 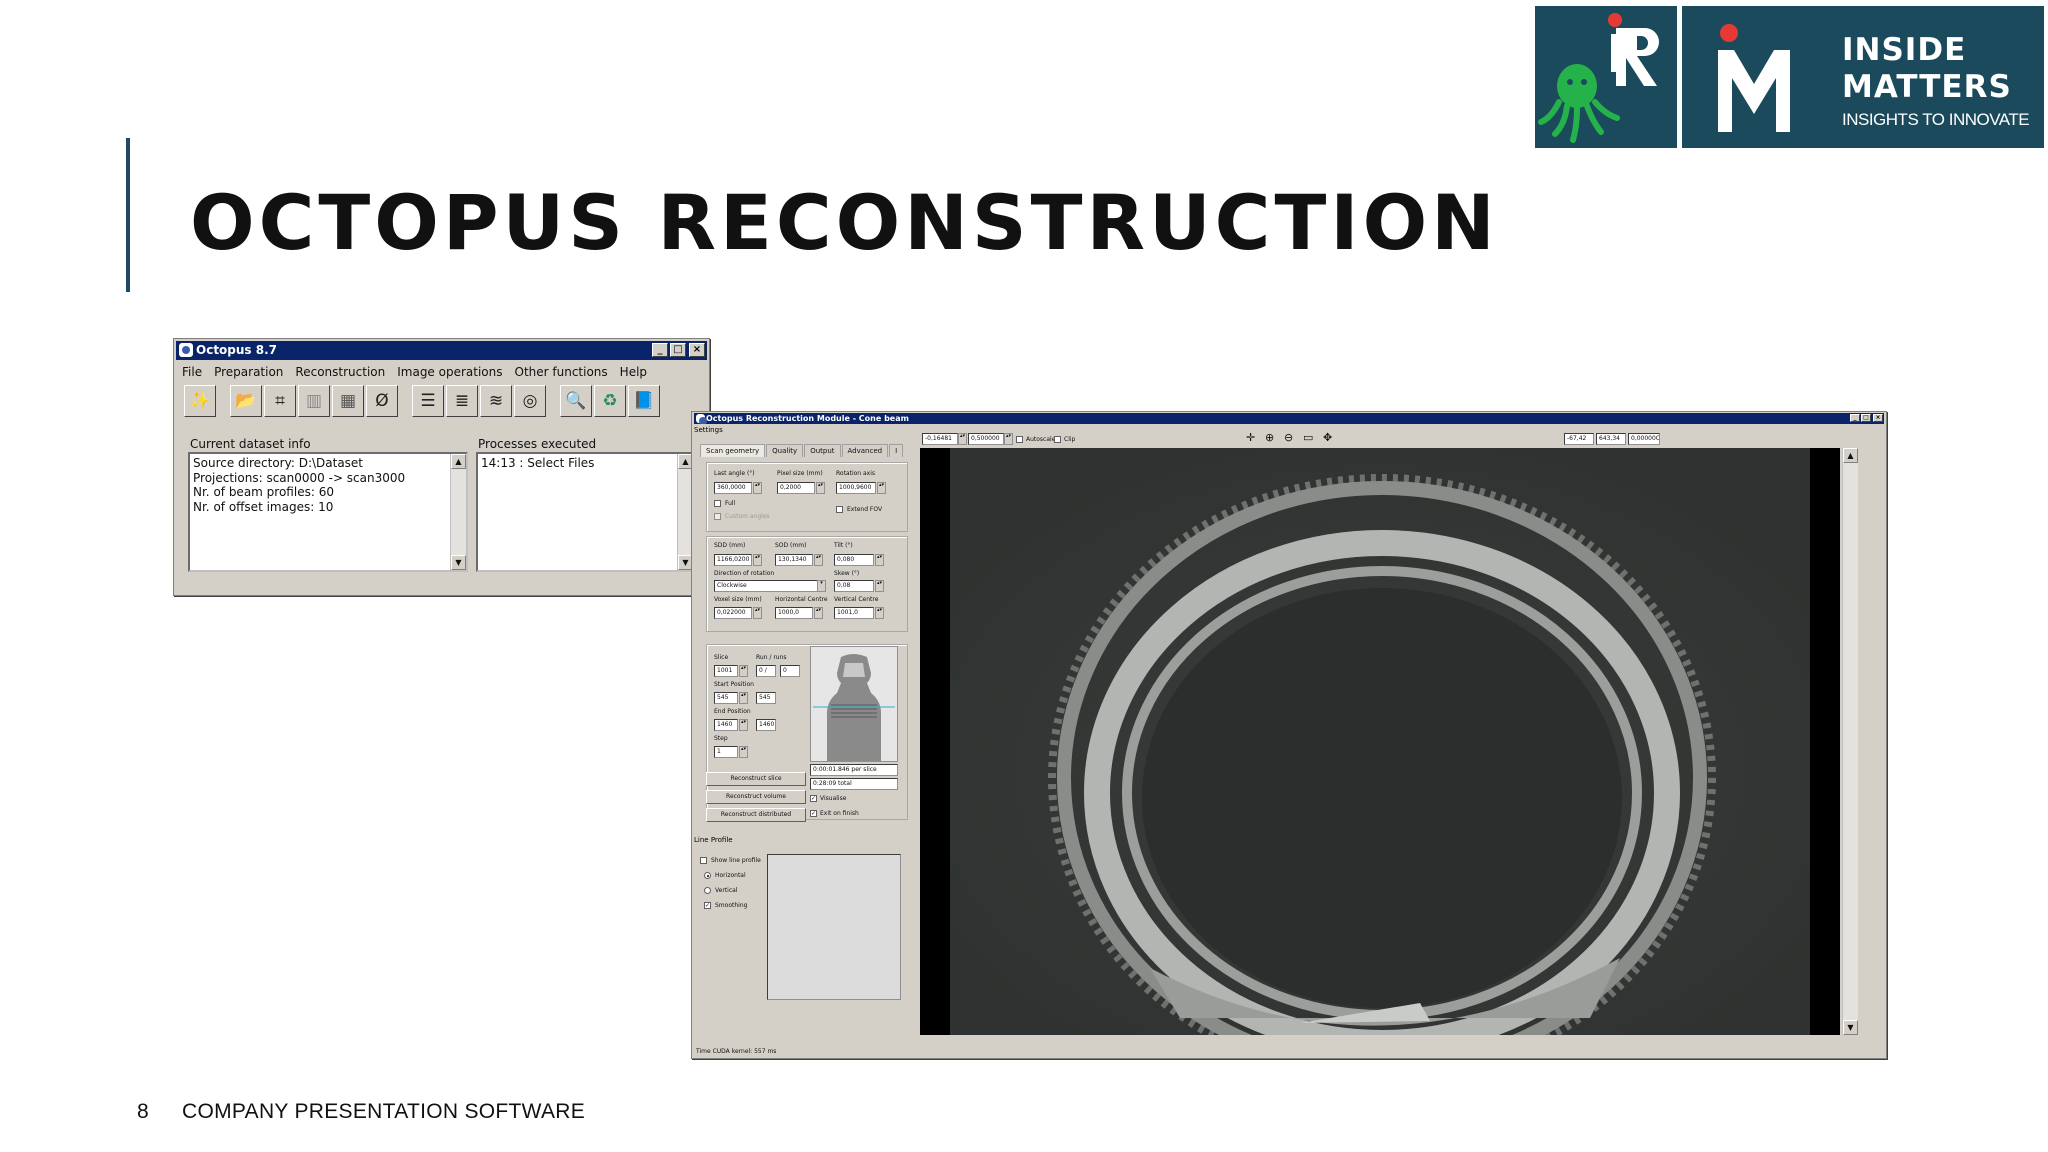 I want to click on vertical-radio, so click(x=707, y=890).